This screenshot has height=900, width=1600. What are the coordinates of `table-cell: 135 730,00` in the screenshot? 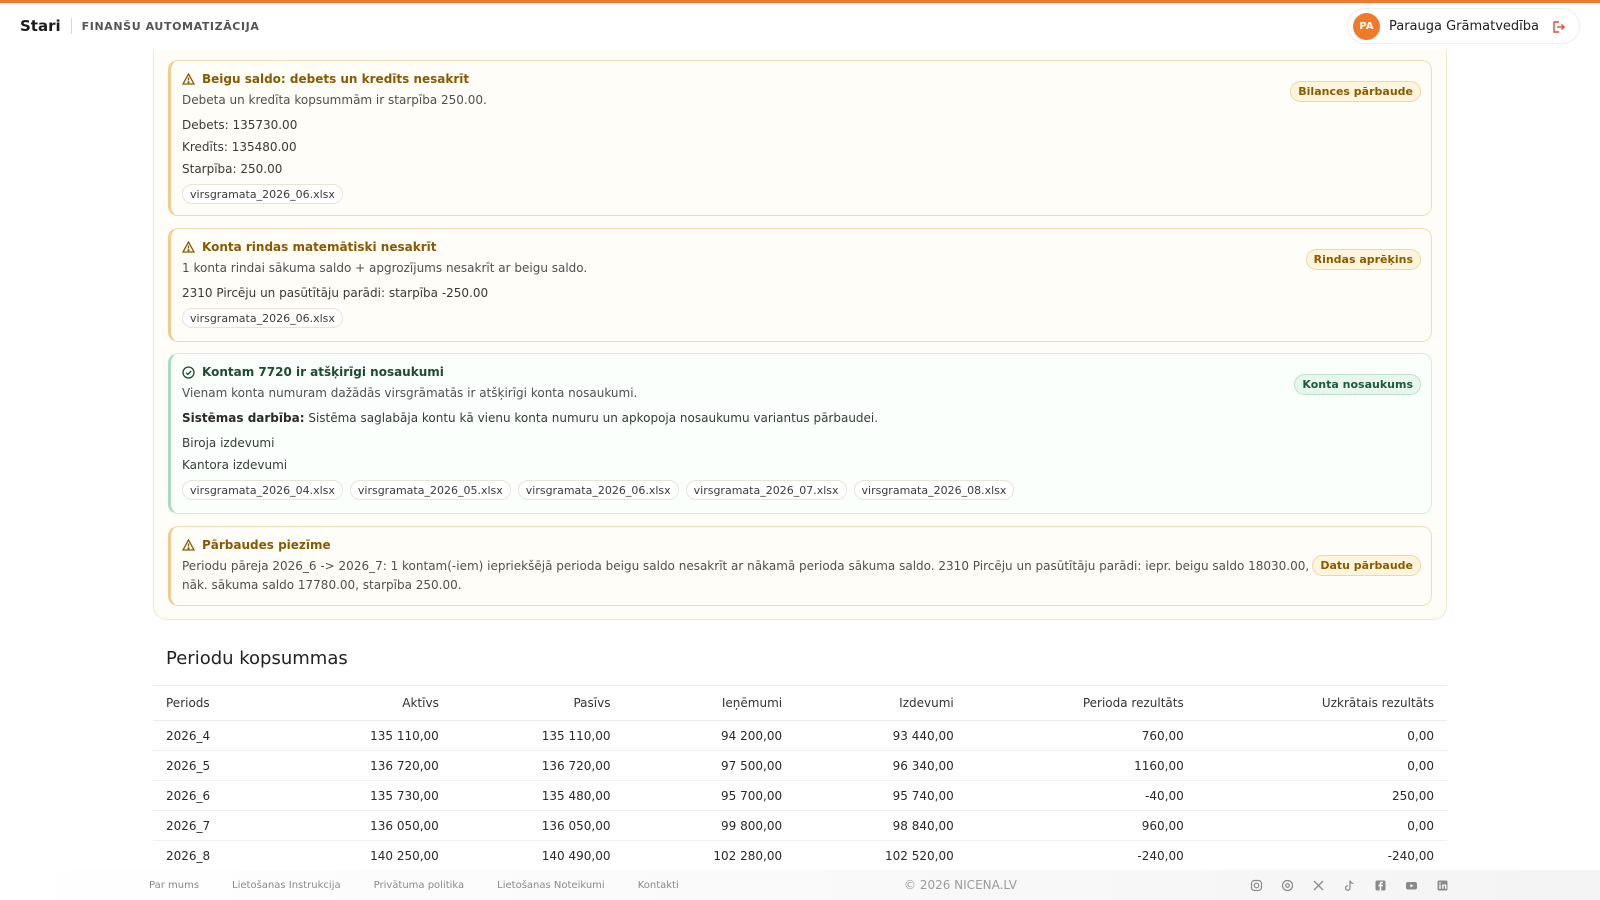 It's located at (366, 795).